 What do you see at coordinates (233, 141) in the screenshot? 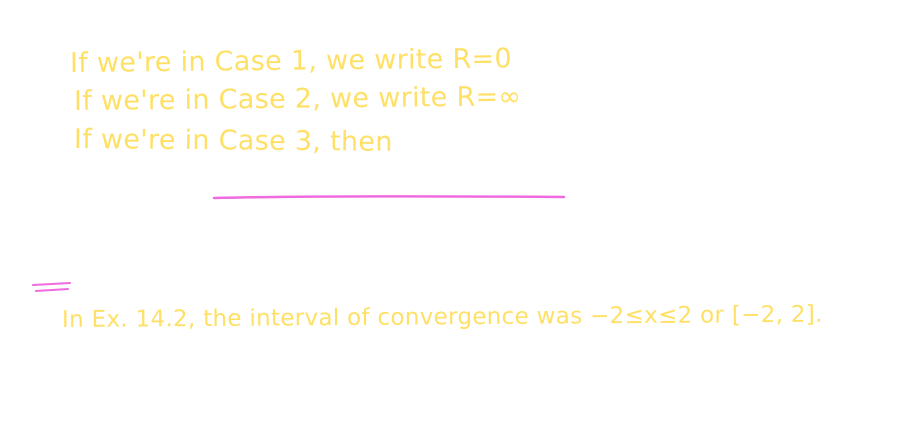
I see `note-line-case-3: If we're in Case 3, then` at bounding box center [233, 141].